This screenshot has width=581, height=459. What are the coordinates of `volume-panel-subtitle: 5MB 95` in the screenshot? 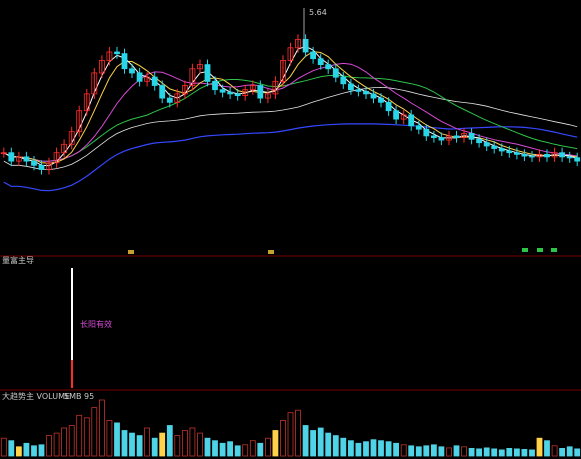 It's located at (79, 396).